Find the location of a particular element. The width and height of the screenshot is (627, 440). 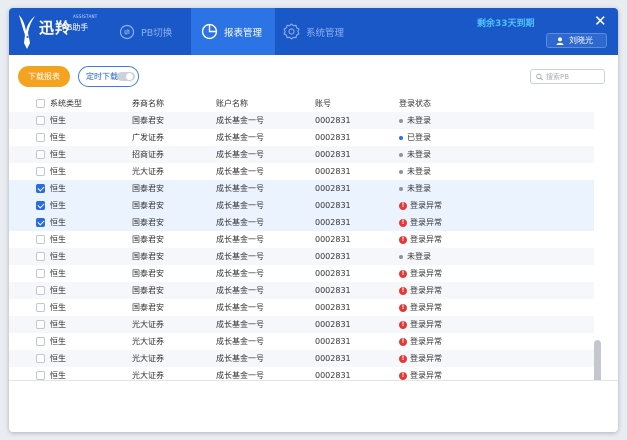

column-header-login-status: 登录状态 is located at coordinates (415, 103).